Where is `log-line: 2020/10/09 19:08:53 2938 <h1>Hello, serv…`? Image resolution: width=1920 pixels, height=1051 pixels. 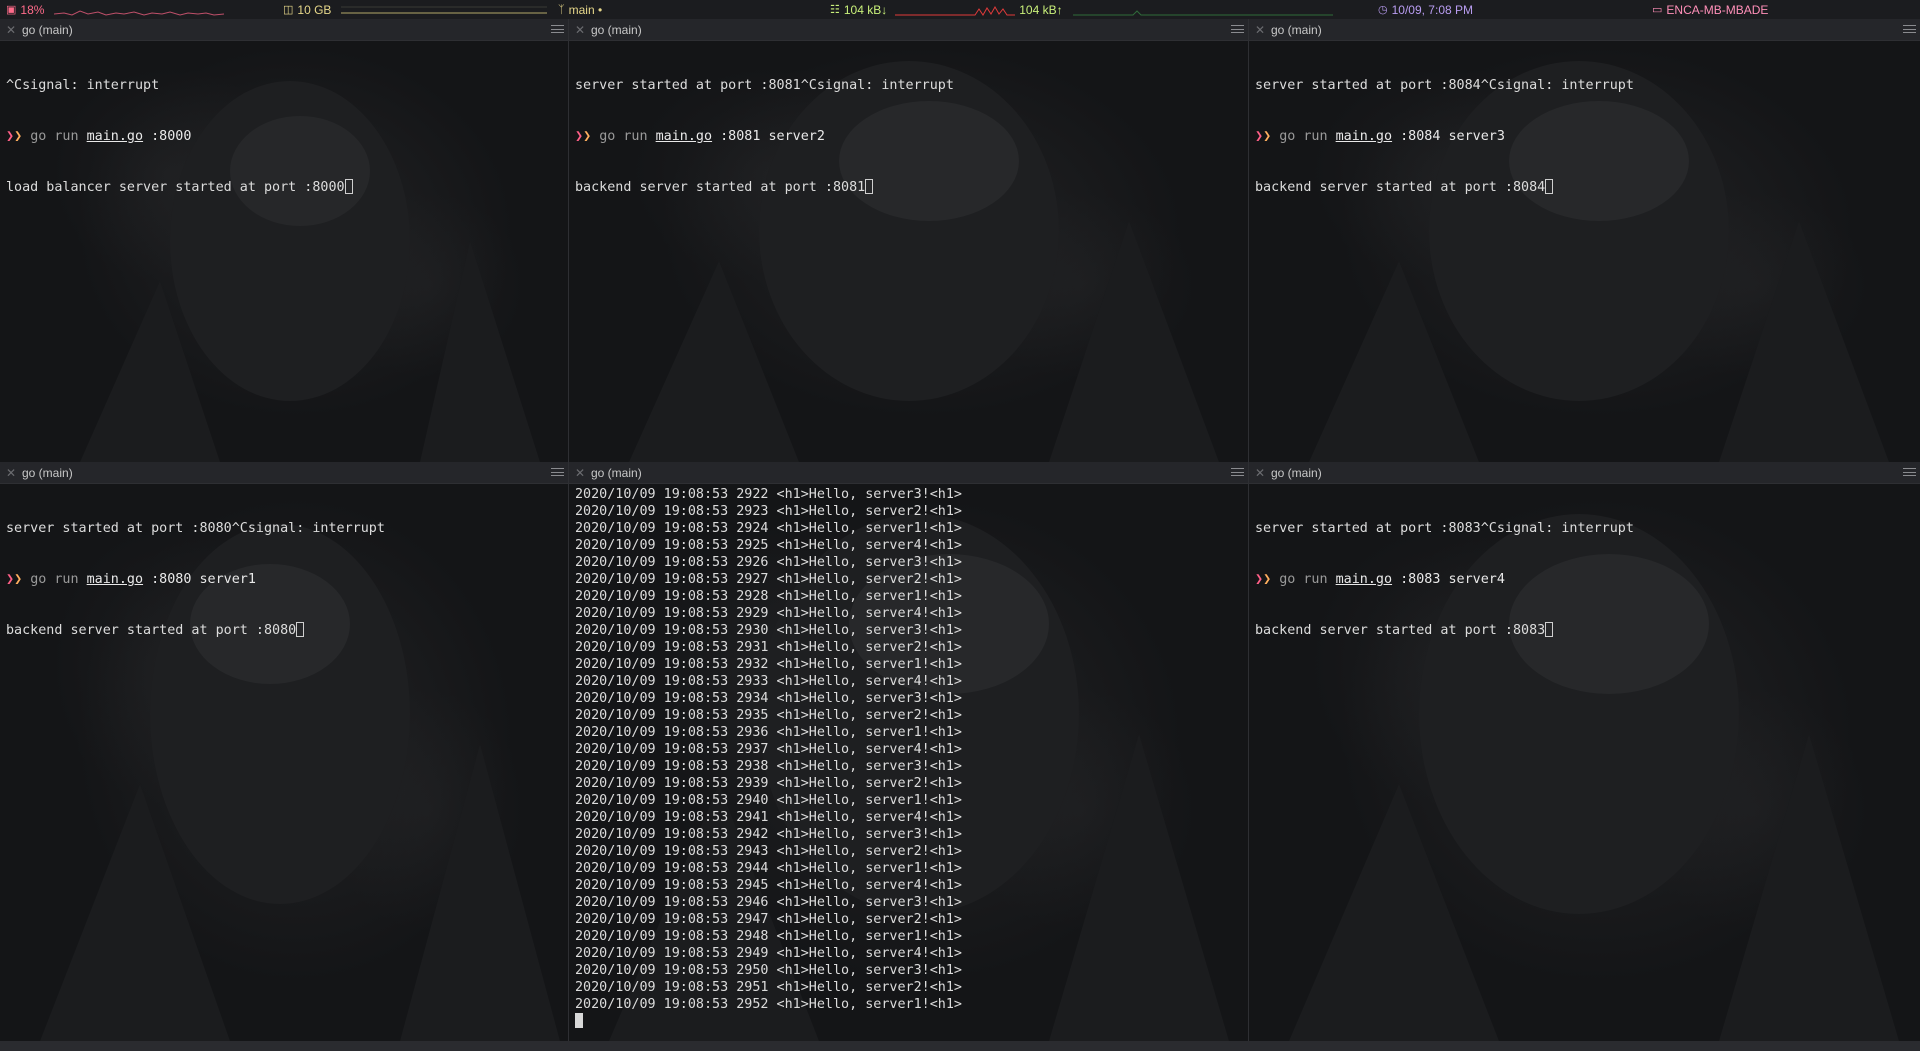 log-line: 2020/10/09 19:08:53 2938 <h1>Hello, serv… is located at coordinates (768, 766).